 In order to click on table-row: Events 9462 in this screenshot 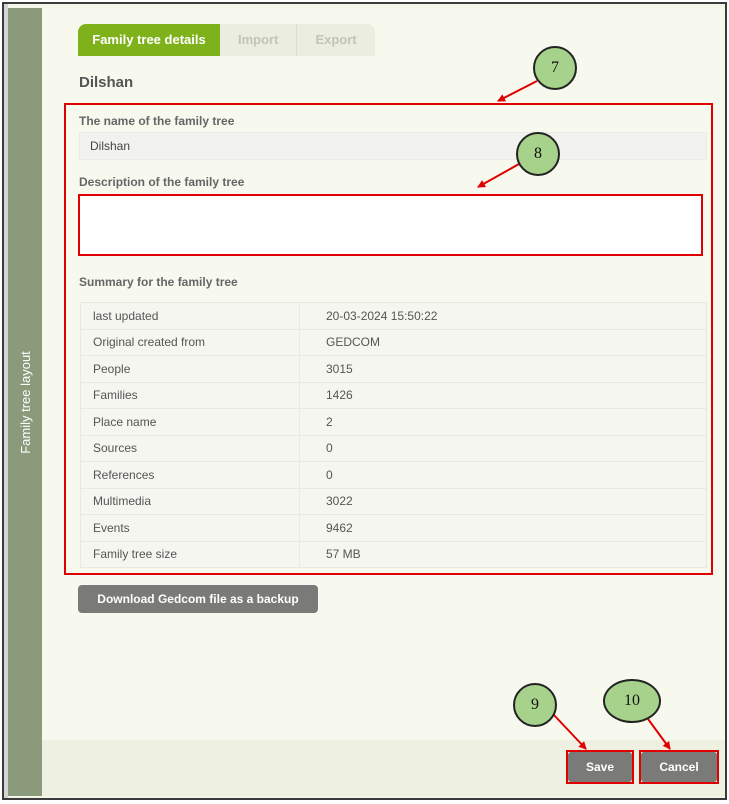, I will do `click(393, 528)`.